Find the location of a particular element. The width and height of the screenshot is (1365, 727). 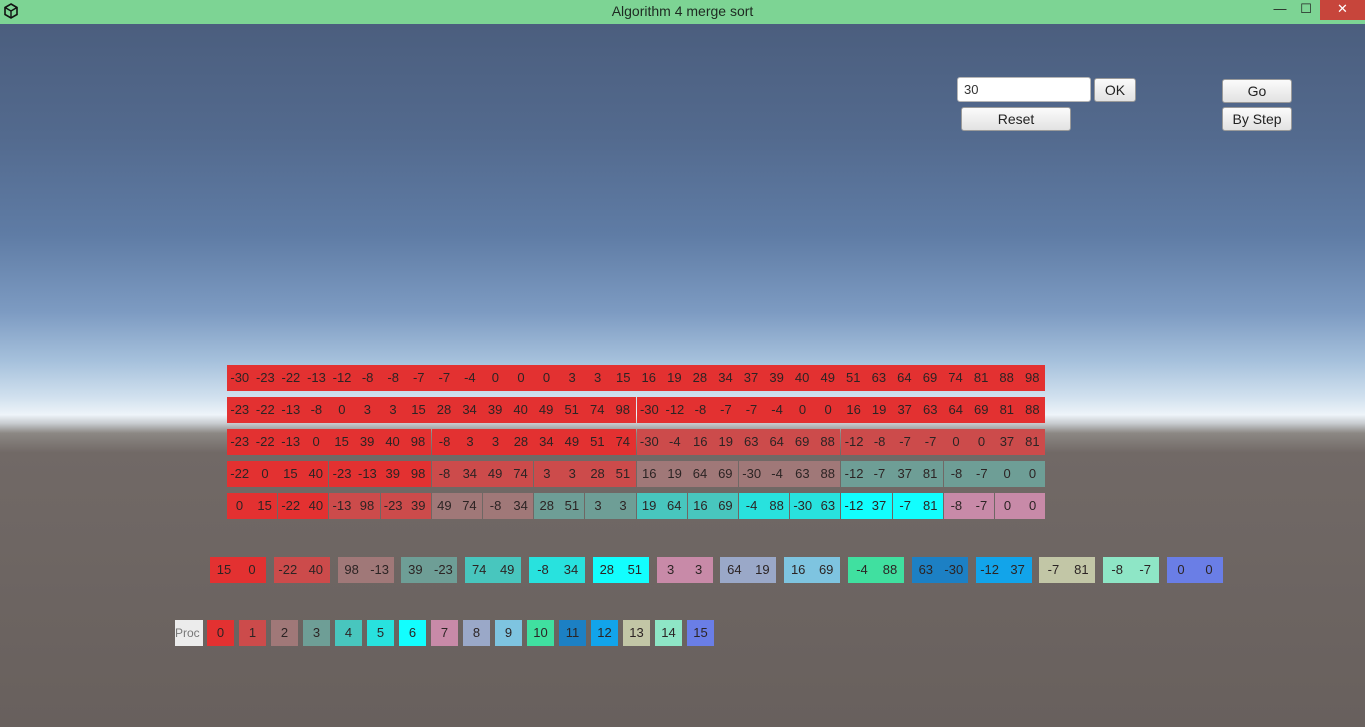

proc-swatch: 2 is located at coordinates (284, 633).